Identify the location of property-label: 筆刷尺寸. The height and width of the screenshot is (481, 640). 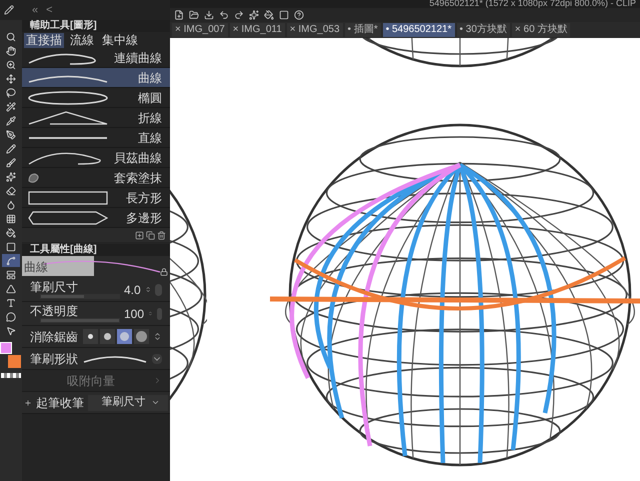
(54, 287).